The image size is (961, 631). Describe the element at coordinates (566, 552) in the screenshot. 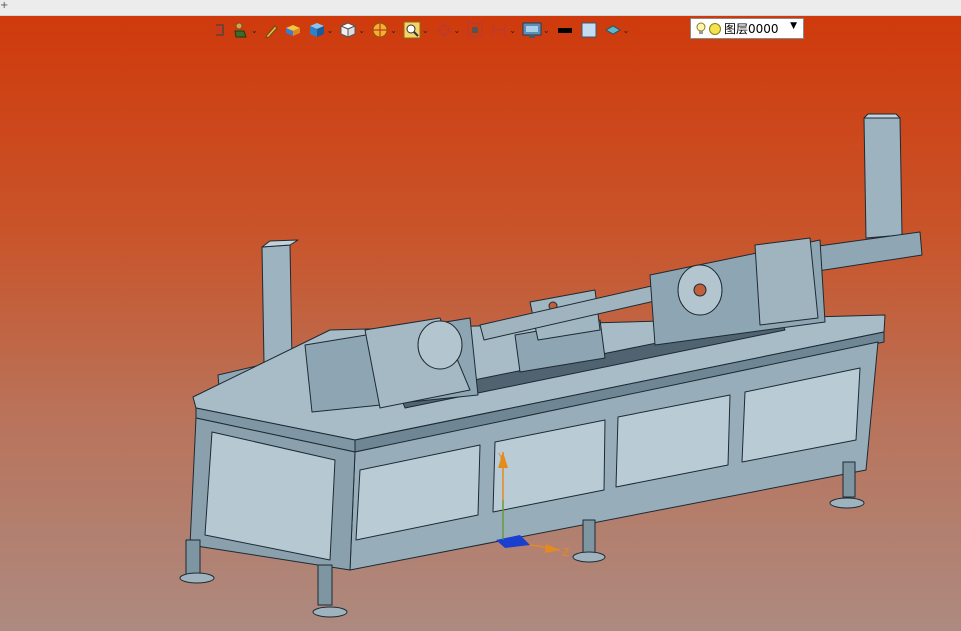

I see `z-axis-label: Z` at that location.